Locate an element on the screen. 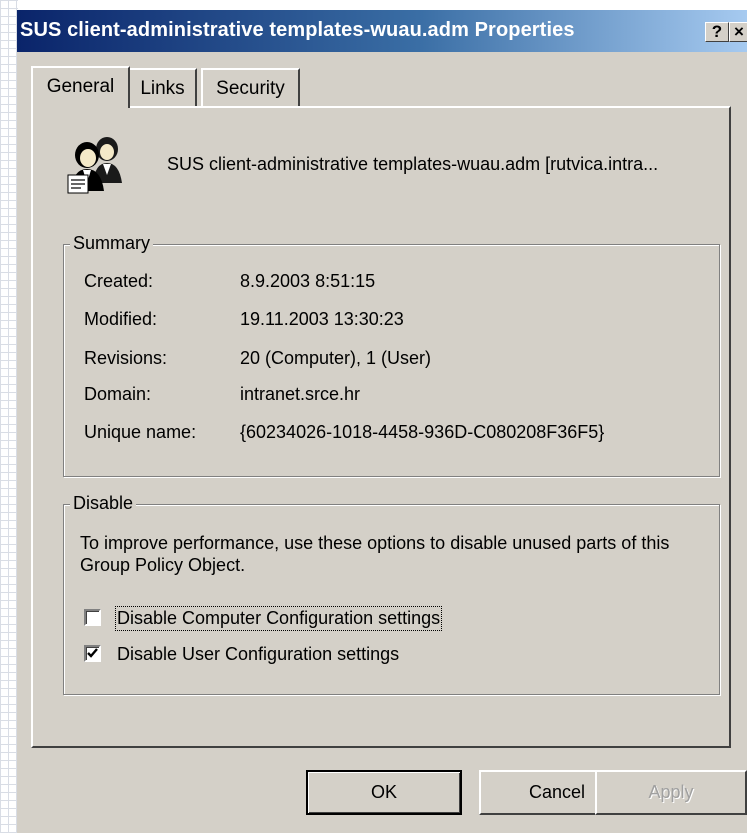 This screenshot has height=833, width=747. revisions-value: 20 (Computer), 1 (User) is located at coordinates (336, 358).